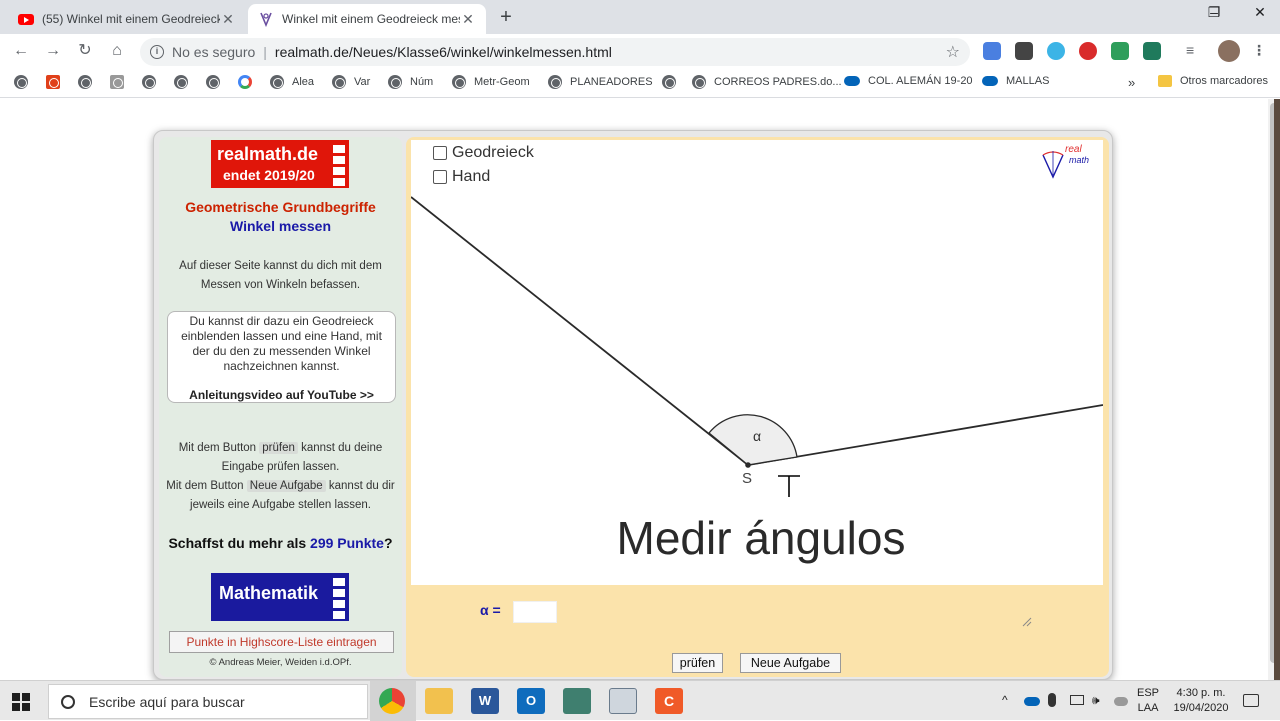 The image size is (1280, 721). Describe the element at coordinates (1260, 12) in the screenshot. I see `close-window-button: ✕` at that location.